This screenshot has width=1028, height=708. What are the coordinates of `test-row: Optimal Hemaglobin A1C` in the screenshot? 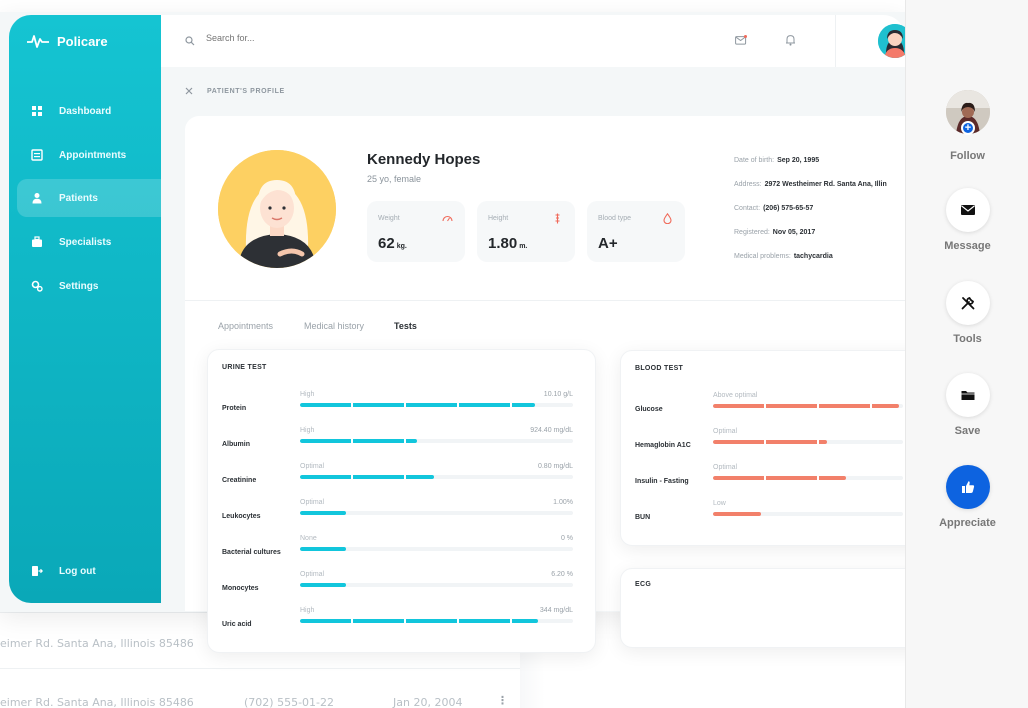 It's located at (780, 443).